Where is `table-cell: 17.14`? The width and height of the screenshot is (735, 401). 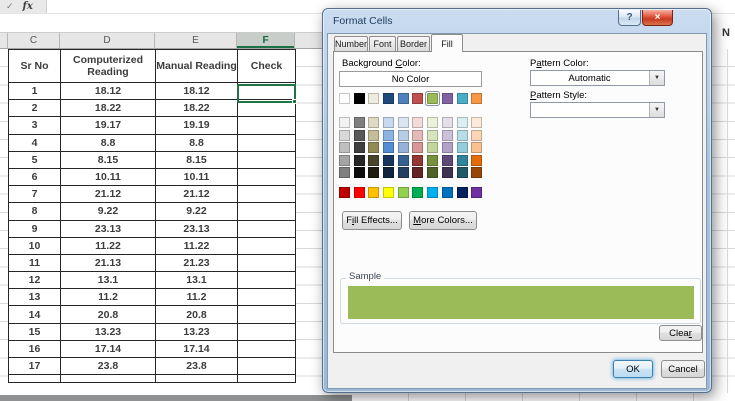
table-cell: 17.14 is located at coordinates (196, 349).